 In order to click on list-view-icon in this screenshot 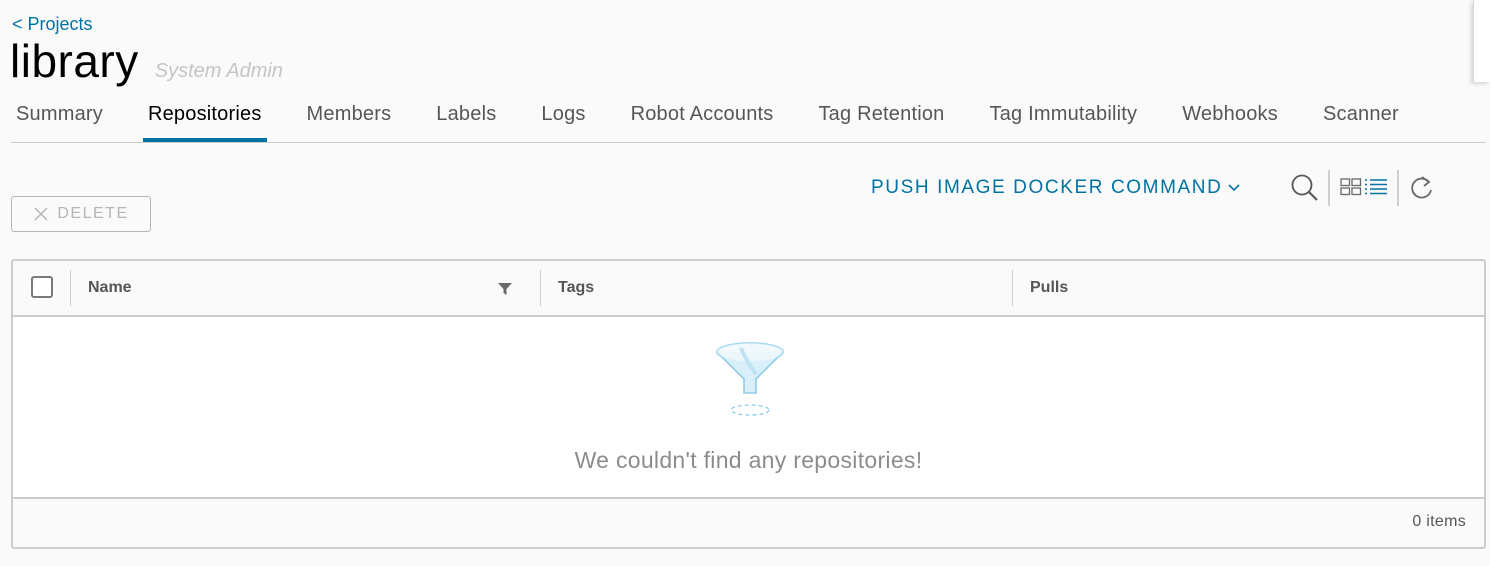, I will do `click(1376, 187)`.